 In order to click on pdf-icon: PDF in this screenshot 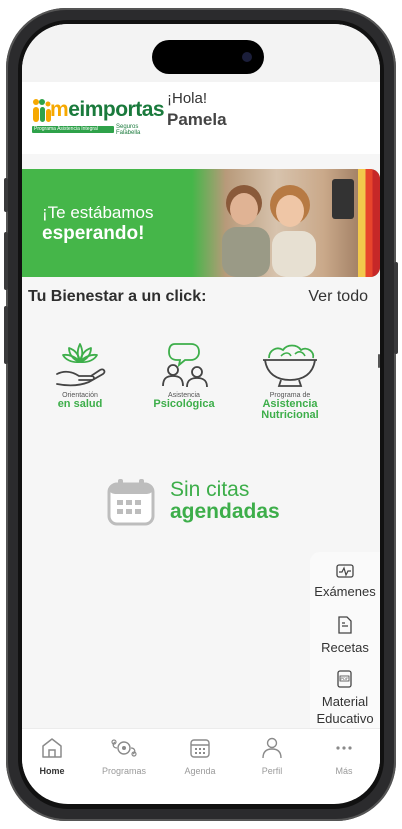, I will do `click(344, 679)`.